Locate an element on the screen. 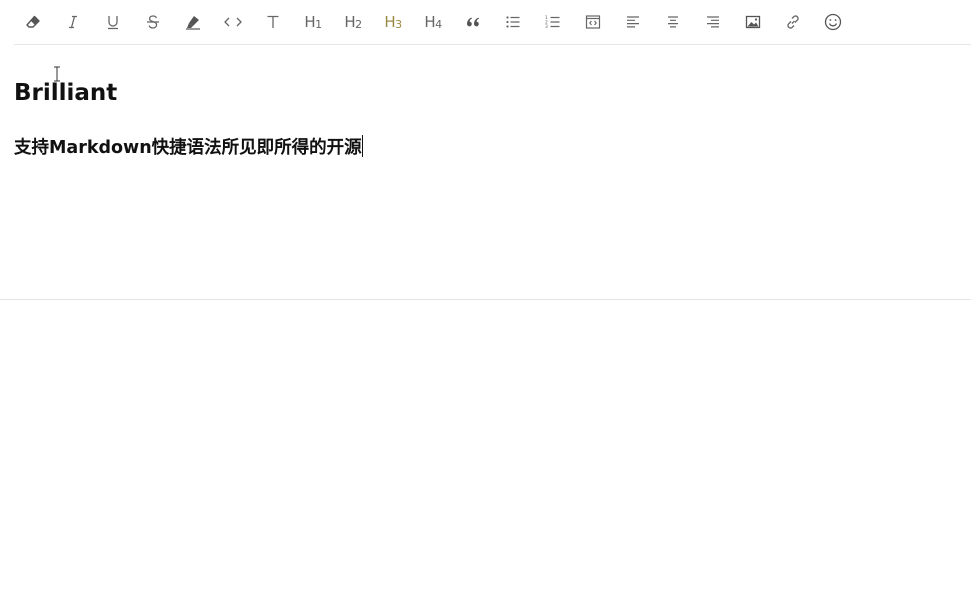 The width and height of the screenshot is (971, 597). bullet-list-icon is located at coordinates (513, 22).